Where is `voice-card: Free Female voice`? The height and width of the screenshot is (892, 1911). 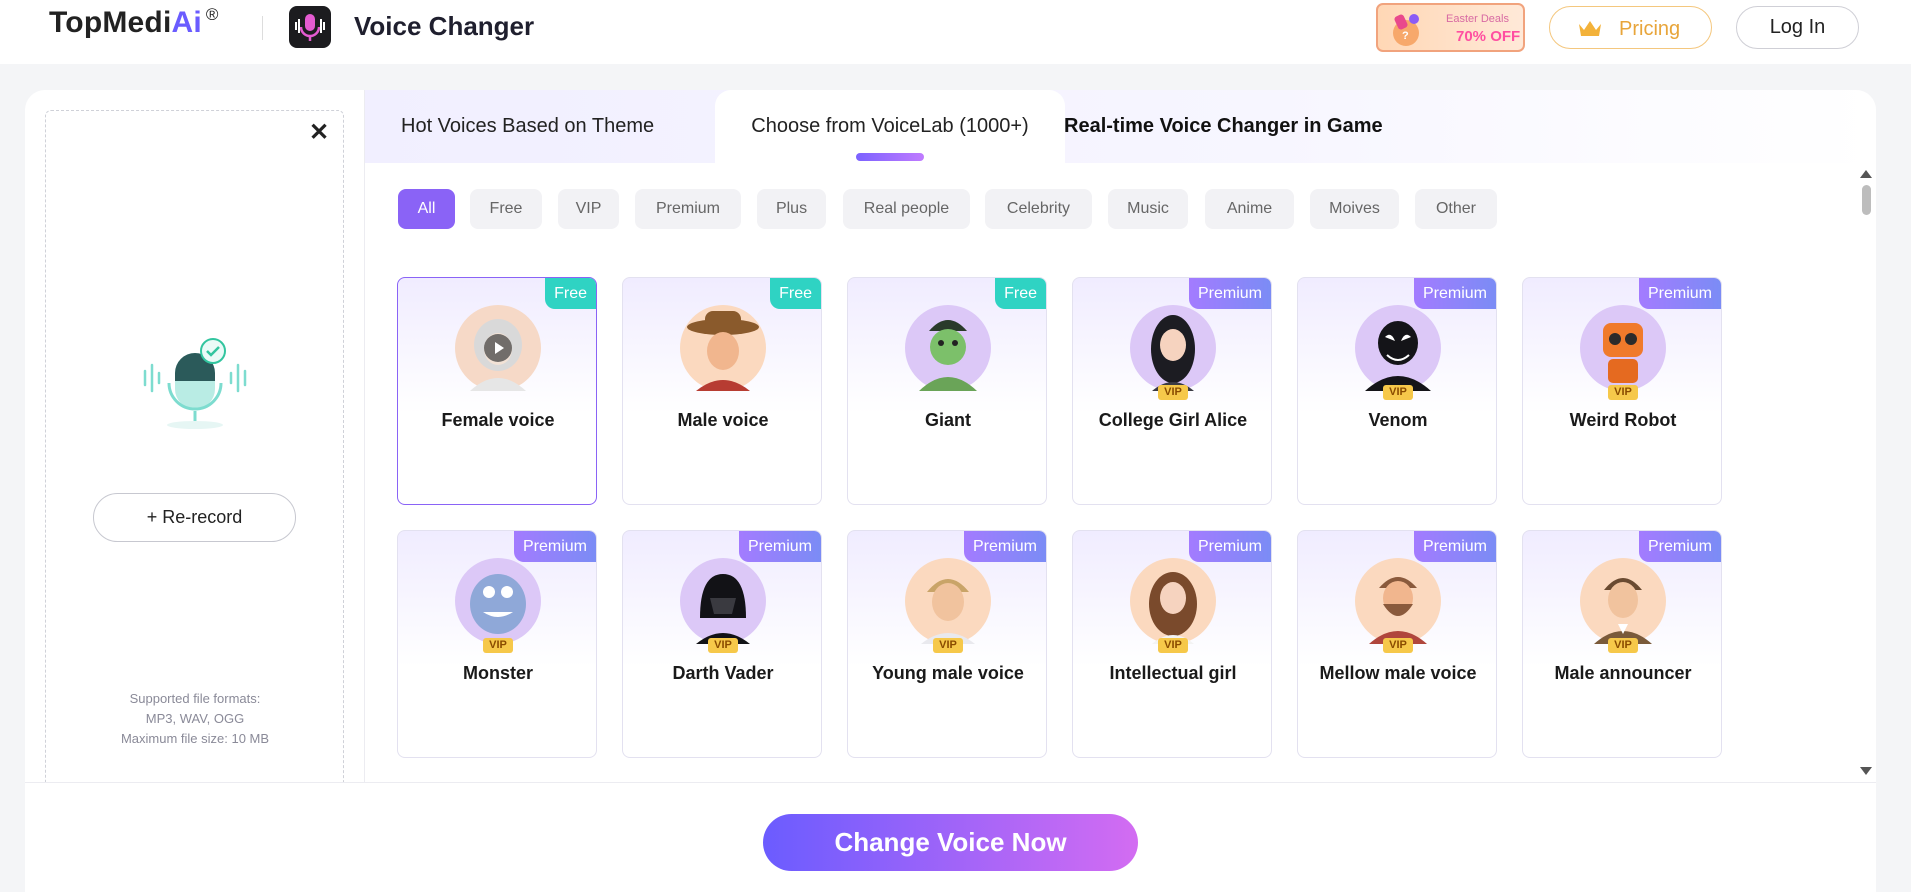
voice-card: Free Female voice is located at coordinates (497, 391).